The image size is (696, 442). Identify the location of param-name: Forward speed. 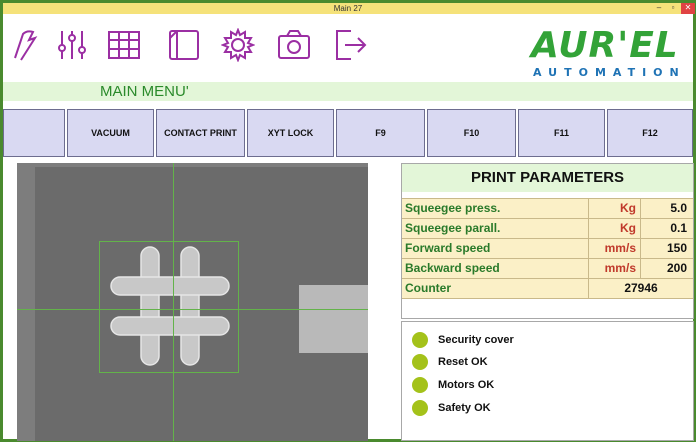
(448, 248).